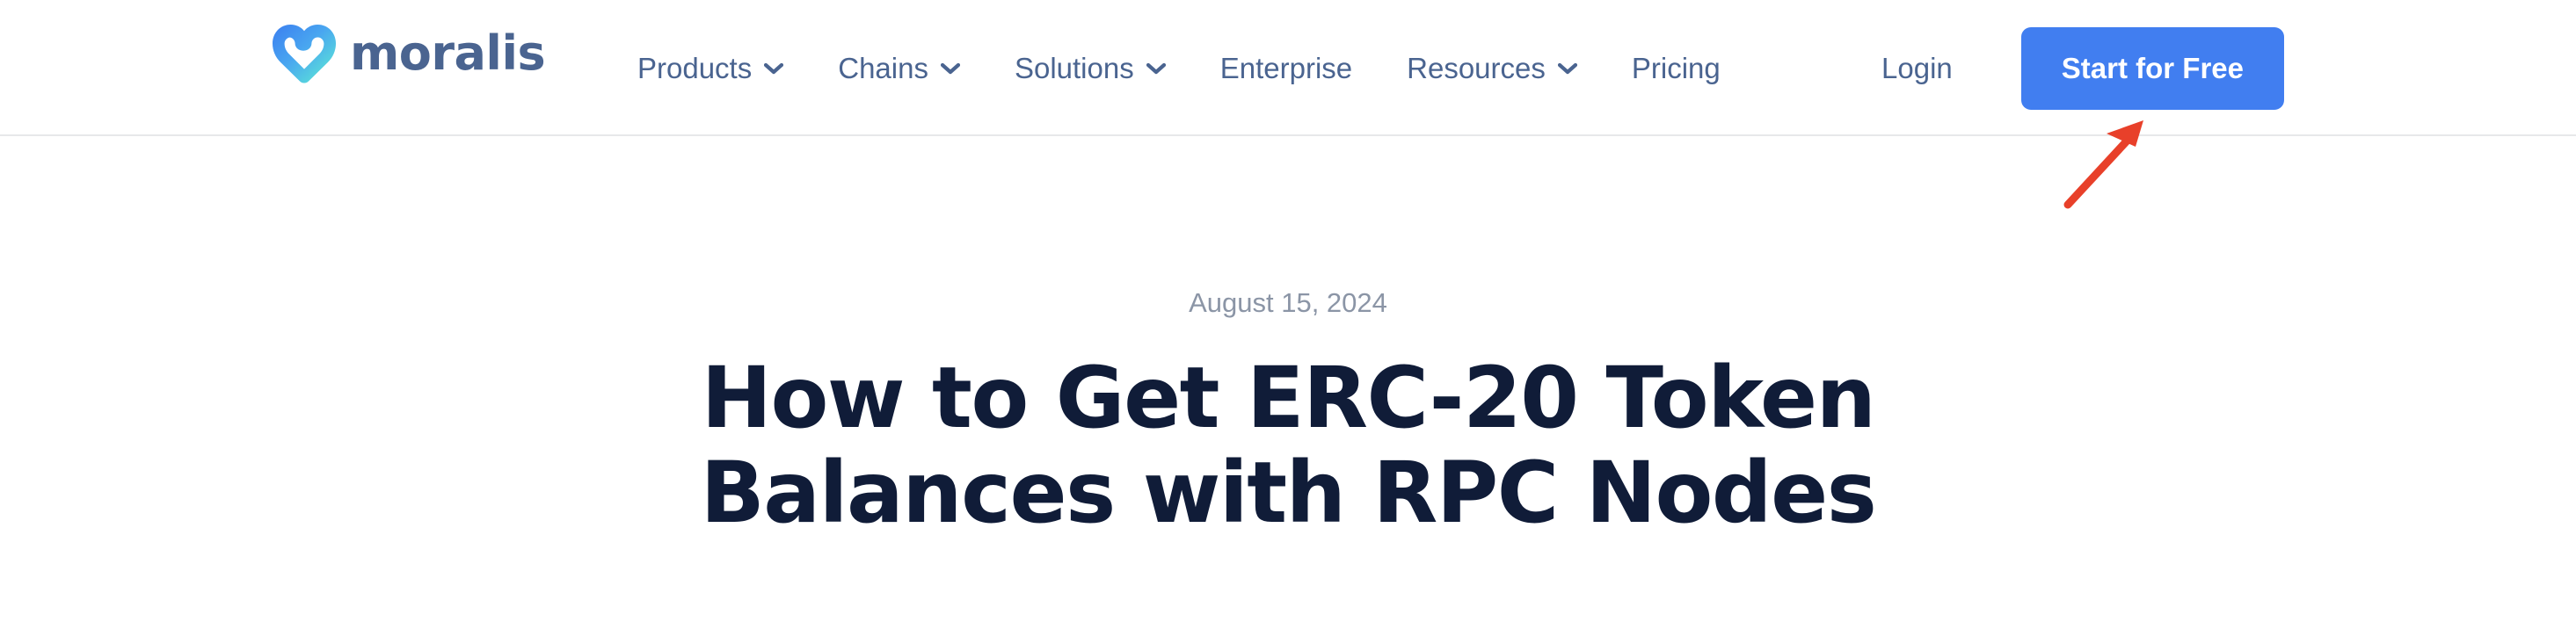  I want to click on nav-label: Solutions, so click(1074, 68).